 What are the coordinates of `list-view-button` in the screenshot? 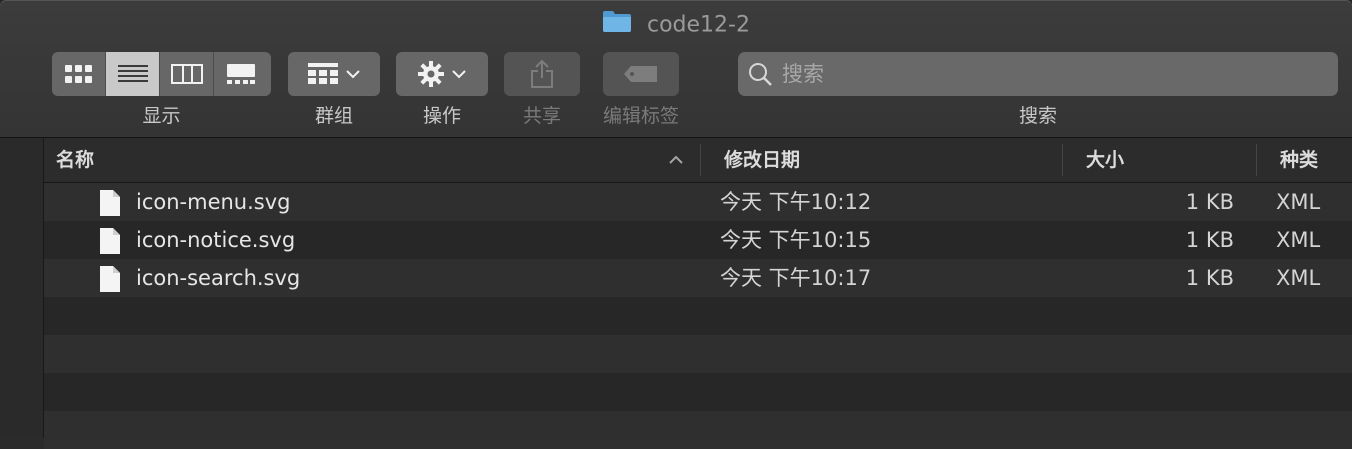 It's located at (133, 74).